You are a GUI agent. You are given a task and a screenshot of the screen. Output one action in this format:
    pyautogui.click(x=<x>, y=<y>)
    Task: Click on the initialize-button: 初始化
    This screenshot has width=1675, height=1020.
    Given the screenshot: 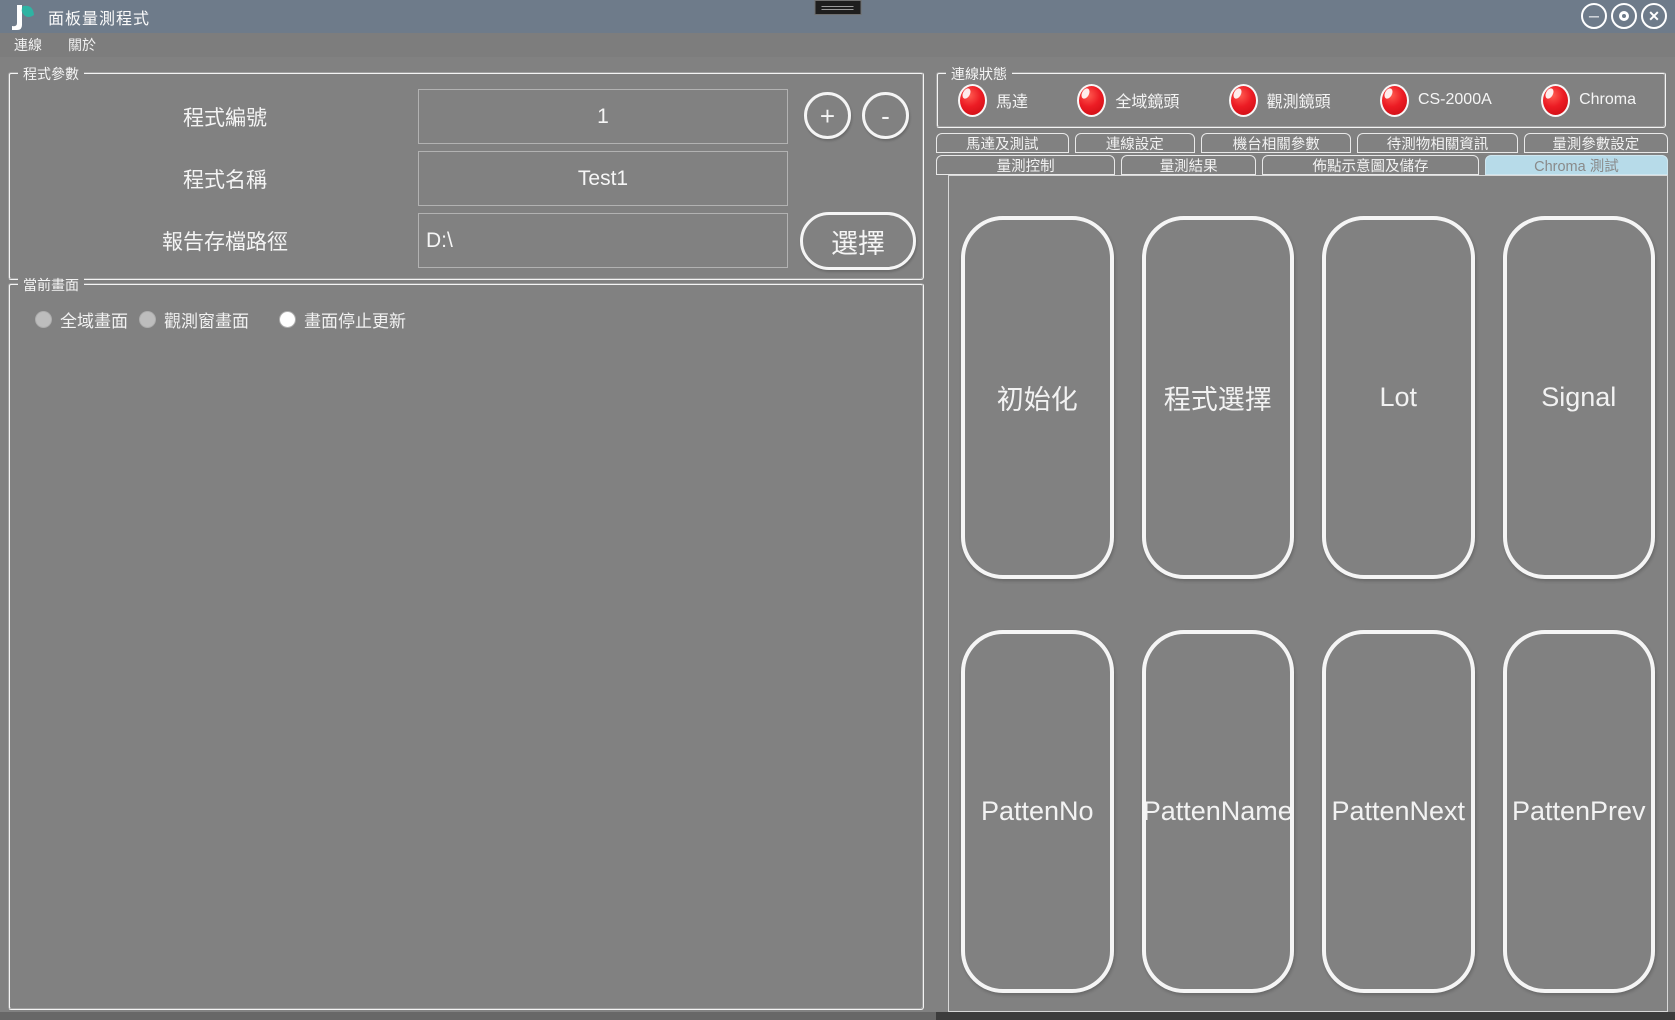 What is the action you would take?
    pyautogui.click(x=1037, y=397)
    